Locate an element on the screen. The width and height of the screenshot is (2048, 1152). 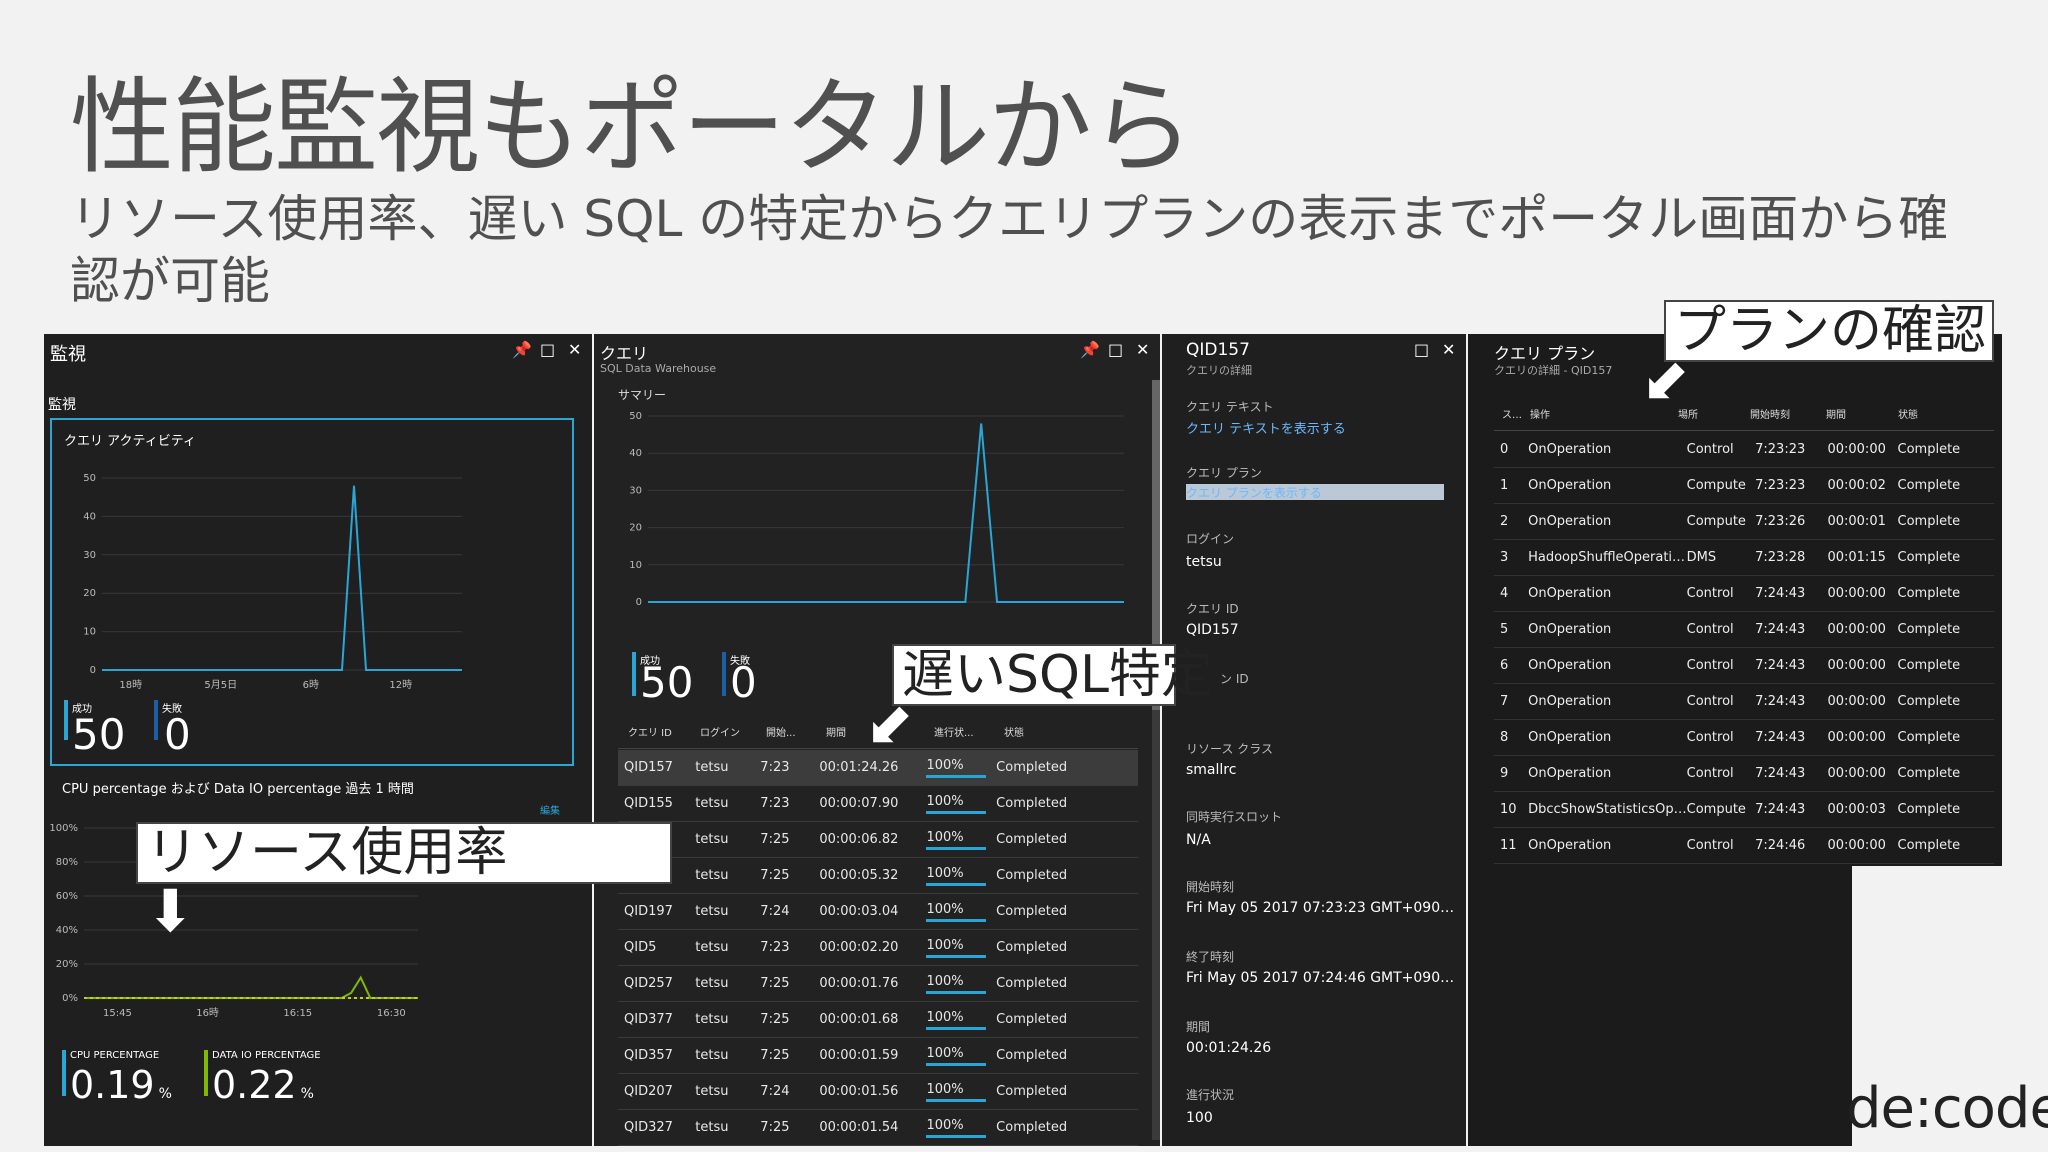
x-tick-label: 18時 is located at coordinates (130, 685).